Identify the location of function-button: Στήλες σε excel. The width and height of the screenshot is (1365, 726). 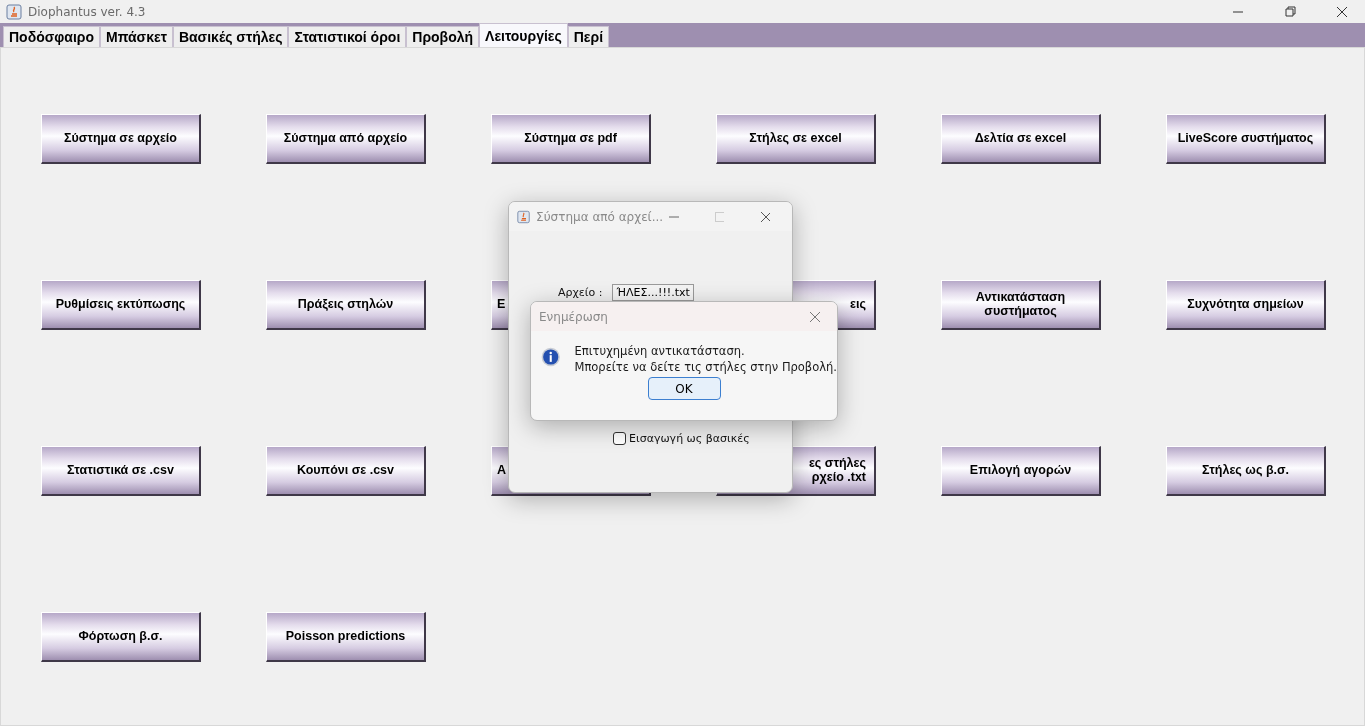
(796, 139).